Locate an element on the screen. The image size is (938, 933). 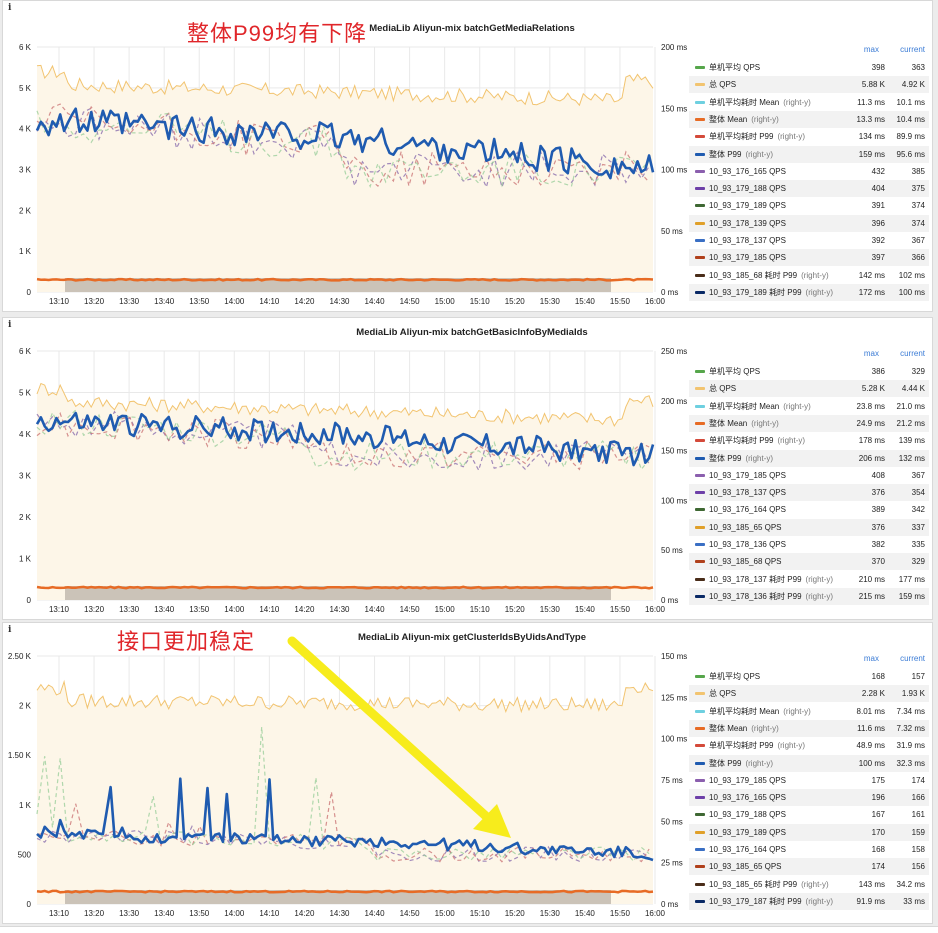
legend-item: 整体 P99 (right-y) 100 ms 32.3 ms is located at coordinates (809, 763).